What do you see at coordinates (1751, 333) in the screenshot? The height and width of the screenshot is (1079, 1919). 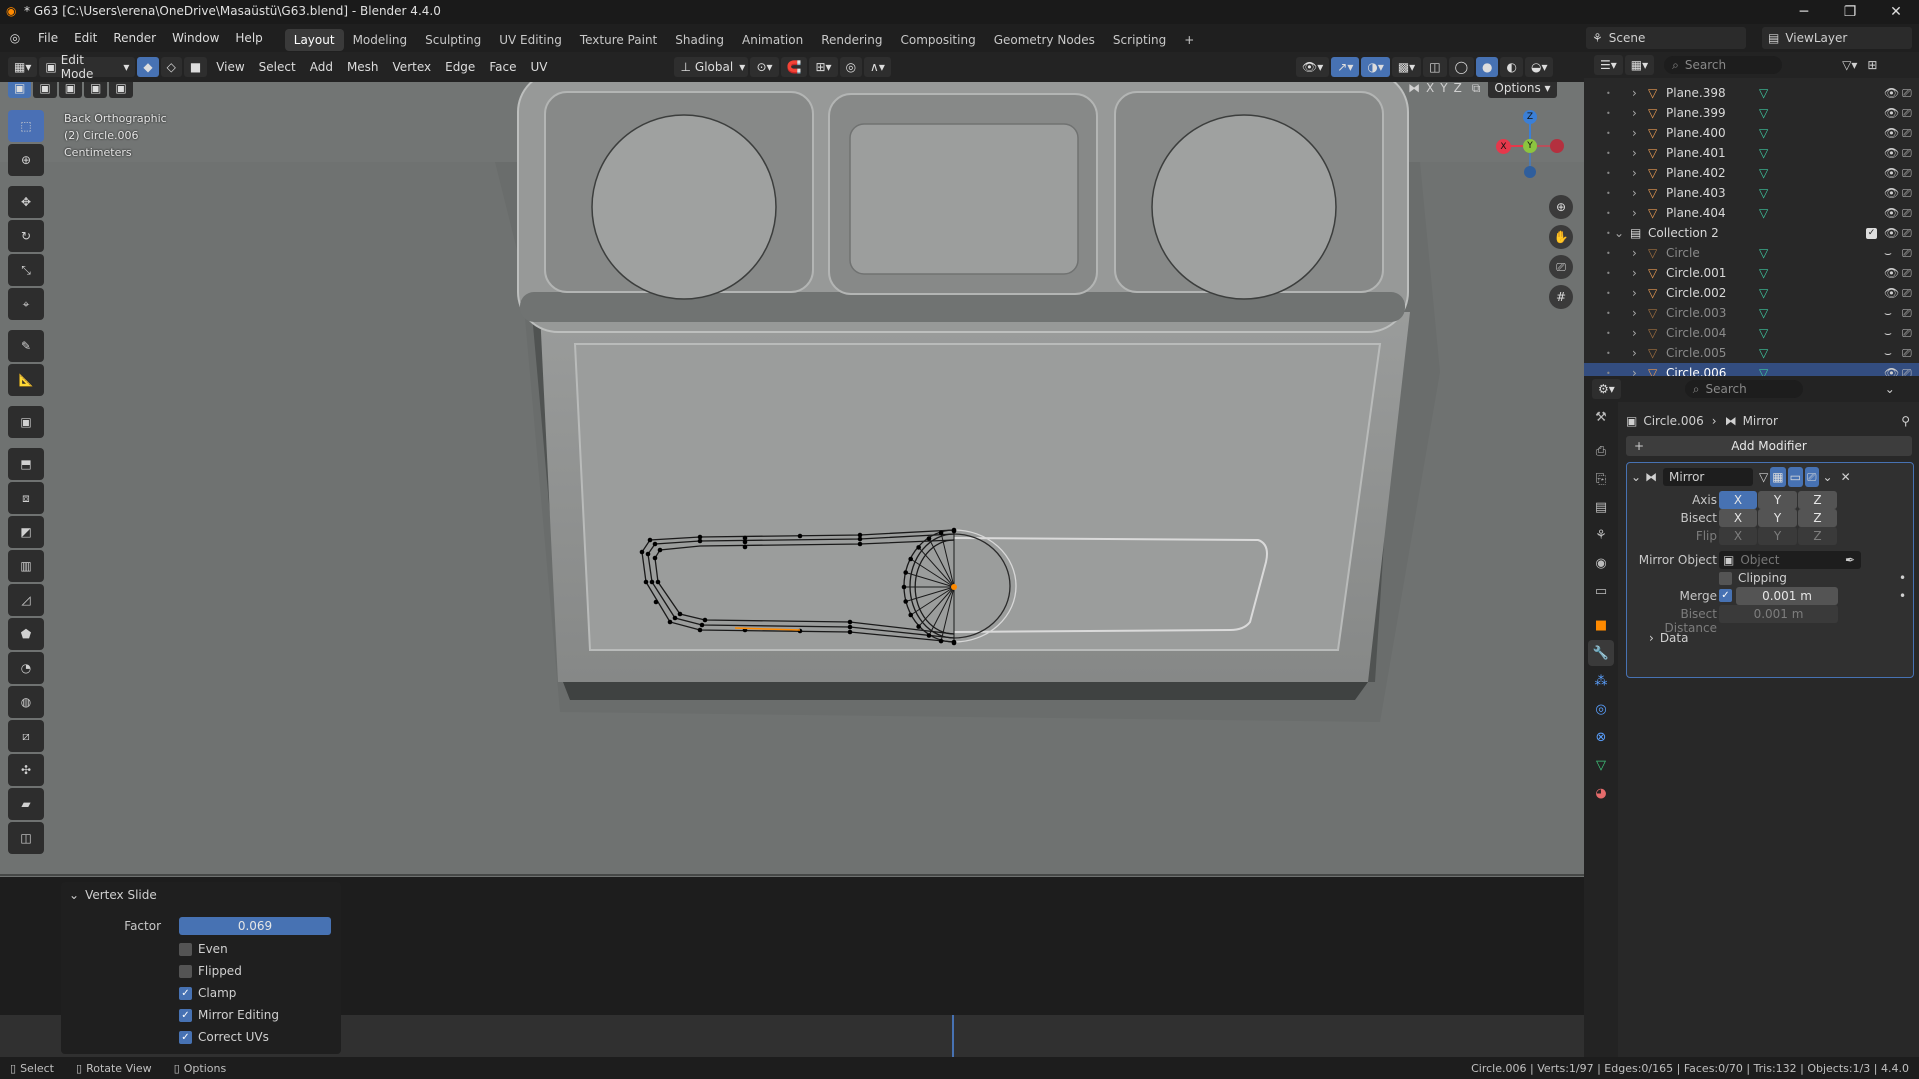 I see `outliner-row: • › ▽ Circle.004 ▽ ⌣ ⎚` at bounding box center [1751, 333].